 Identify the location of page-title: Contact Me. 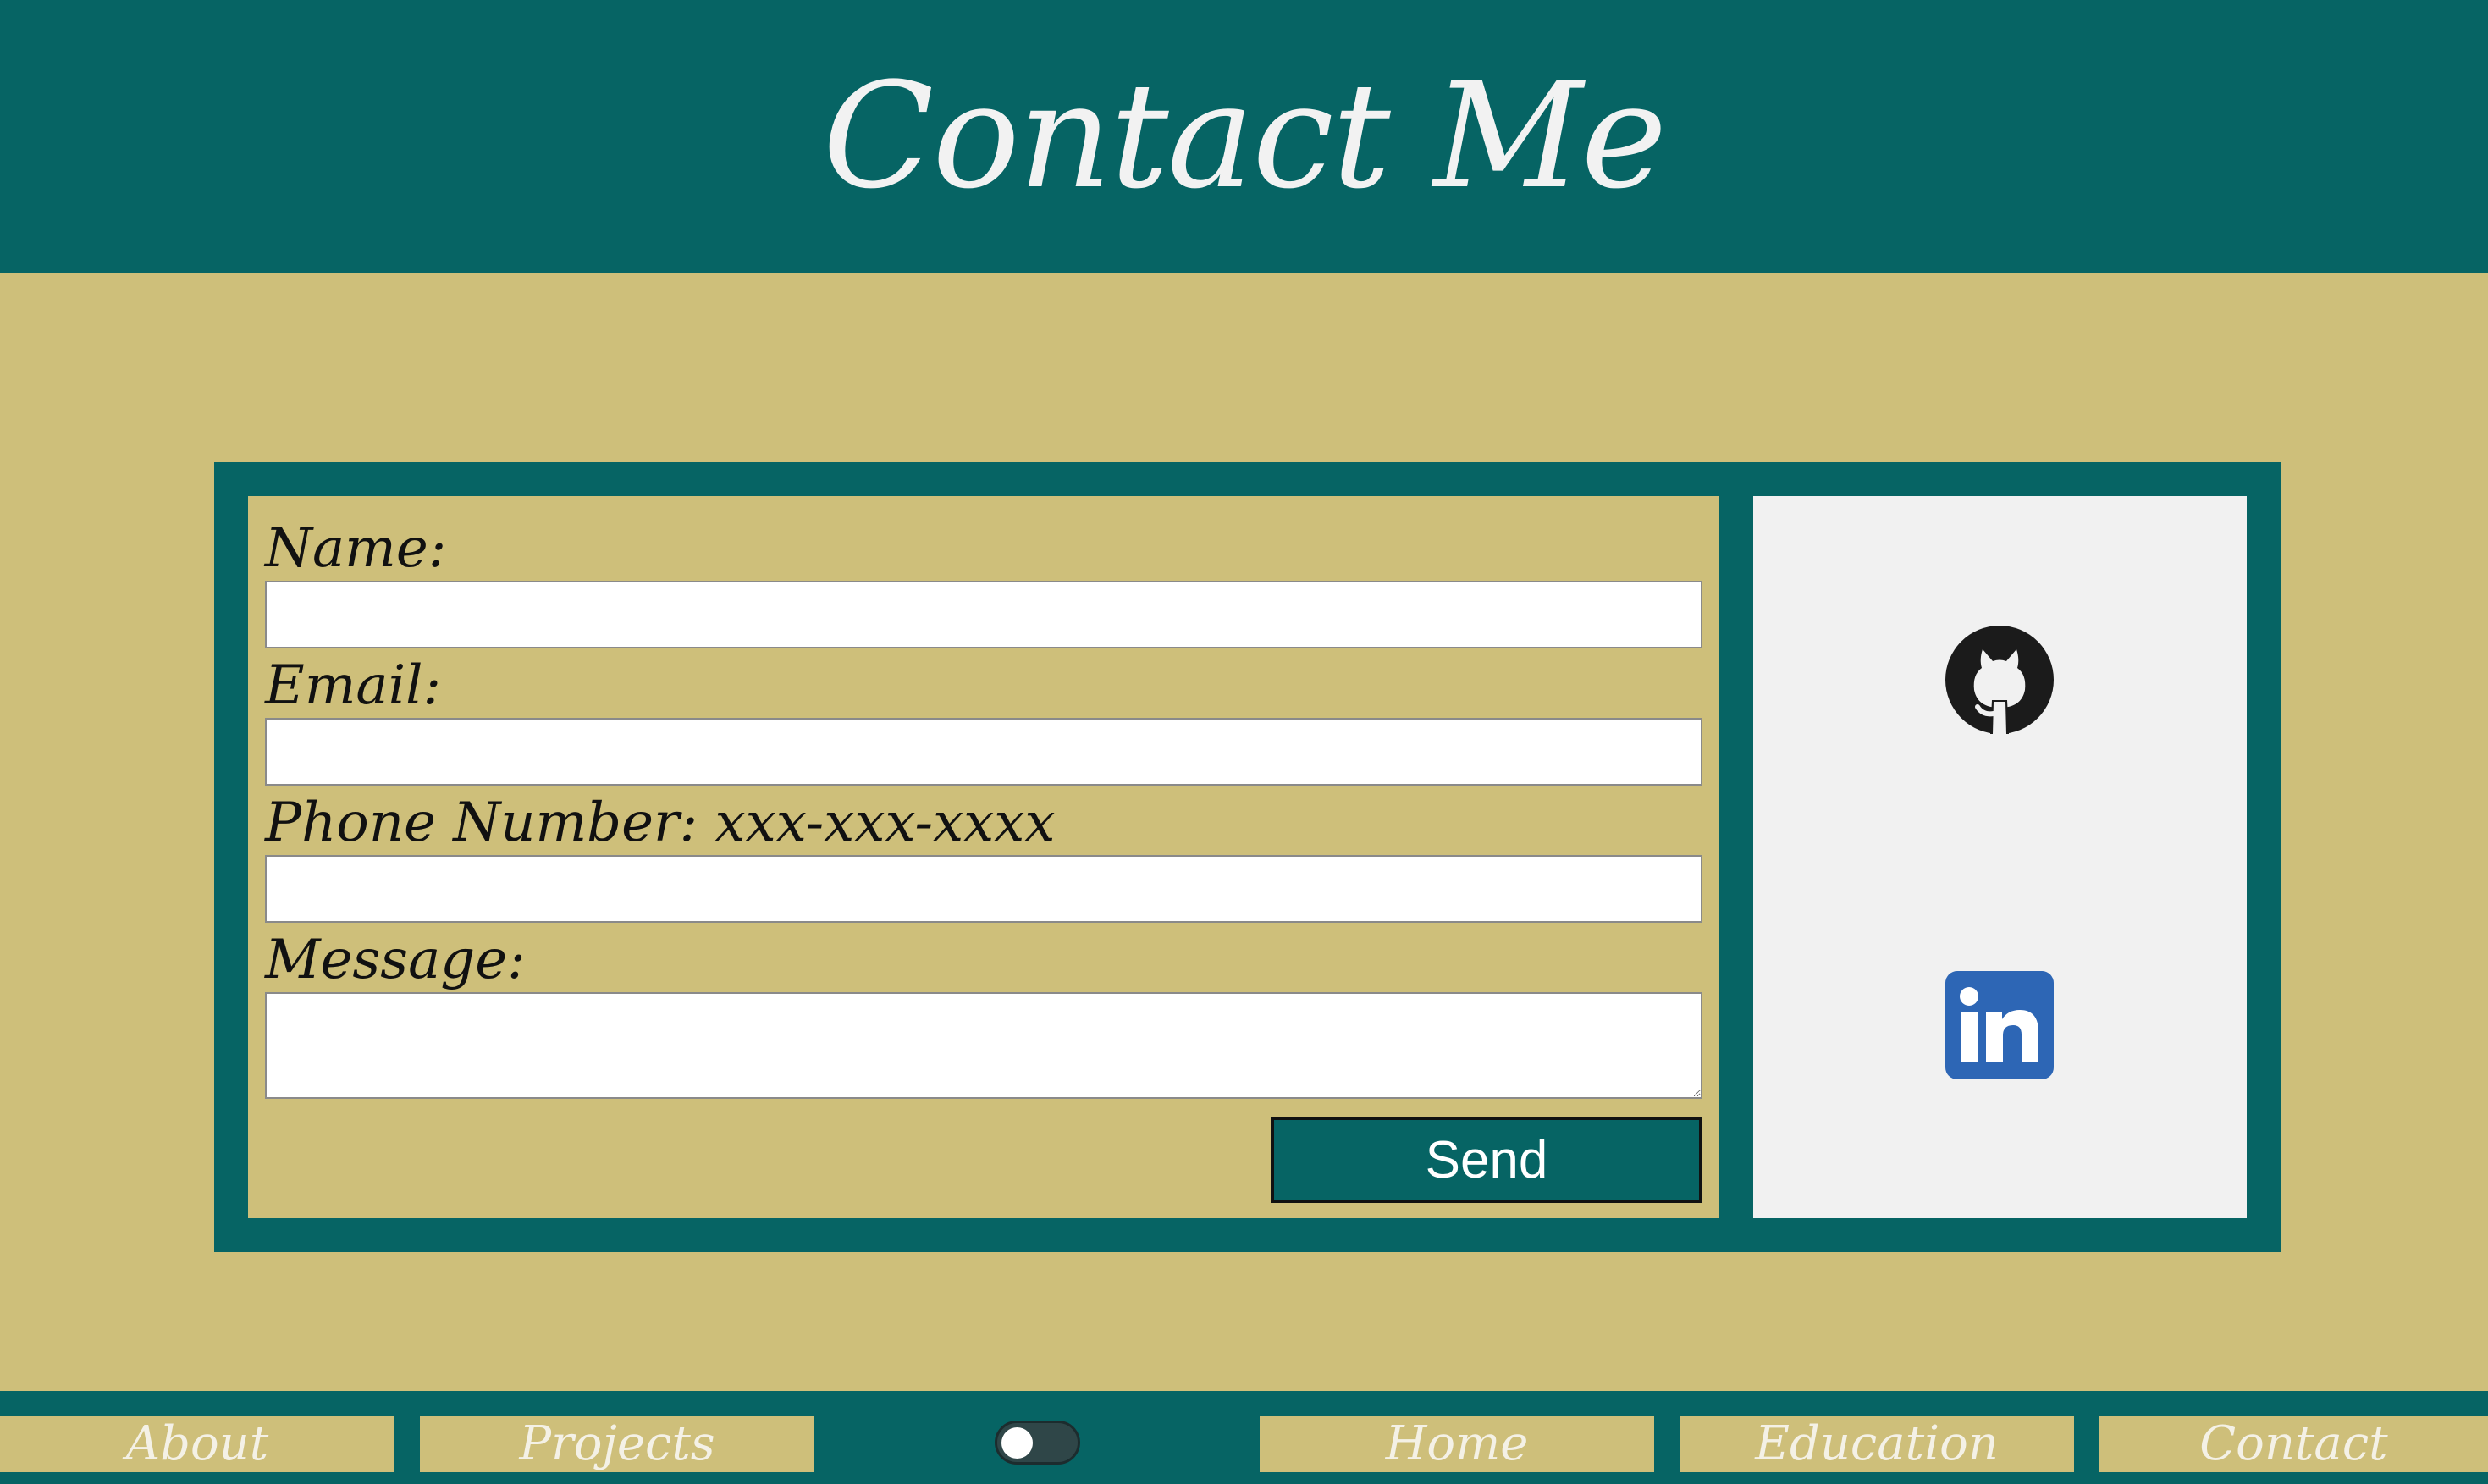
(1245, 136).